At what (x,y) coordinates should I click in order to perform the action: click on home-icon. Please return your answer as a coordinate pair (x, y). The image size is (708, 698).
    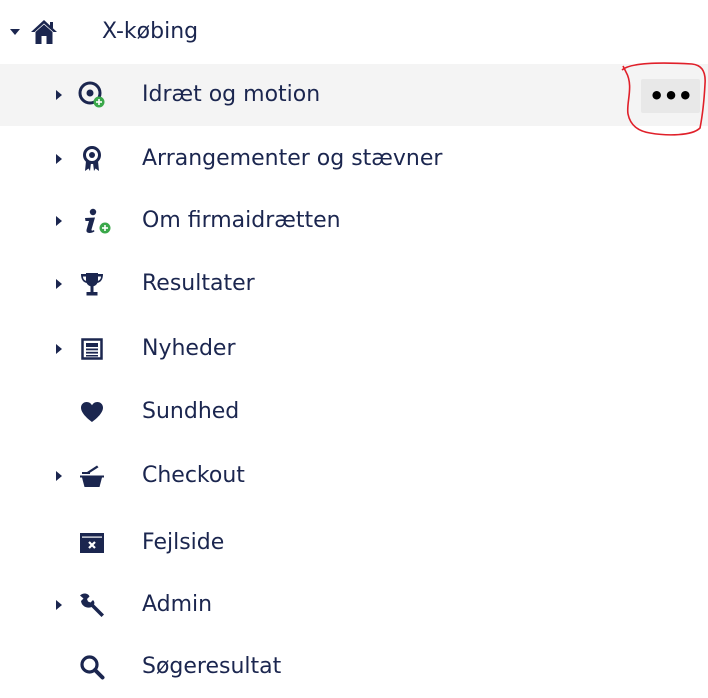
    Looking at the image, I should click on (44, 32).